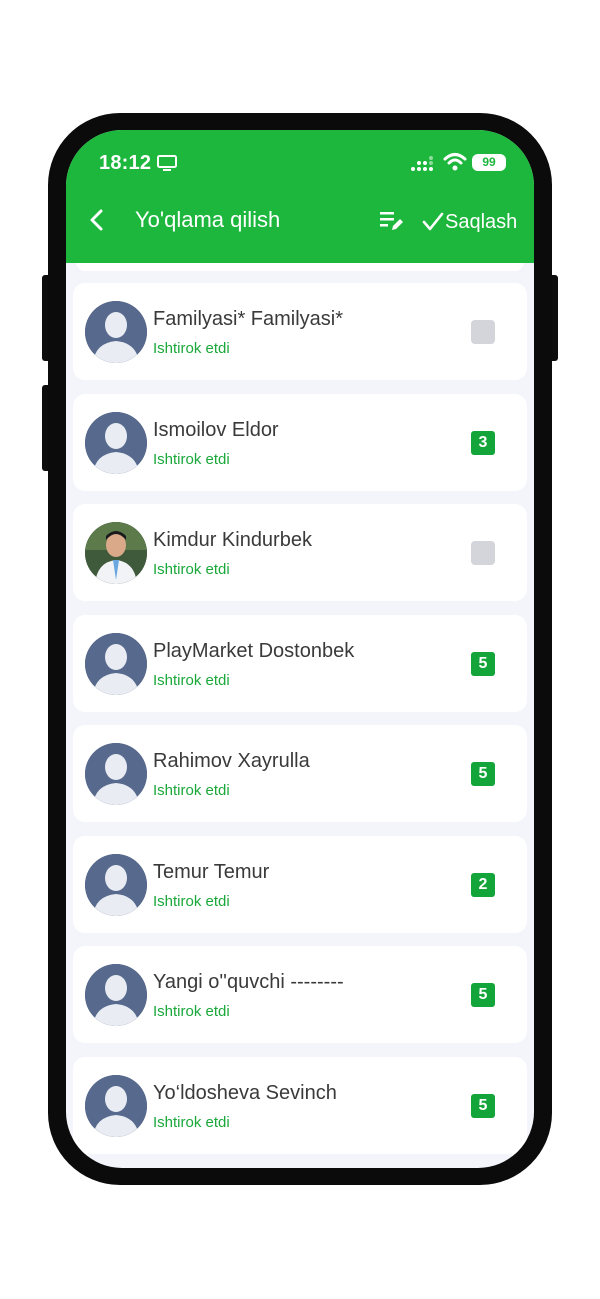 This screenshot has width=600, height=1299. Describe the element at coordinates (300, 773) in the screenshot. I see `student-card: Rahimov Xayrulla Ishtirok etdi 5` at that location.